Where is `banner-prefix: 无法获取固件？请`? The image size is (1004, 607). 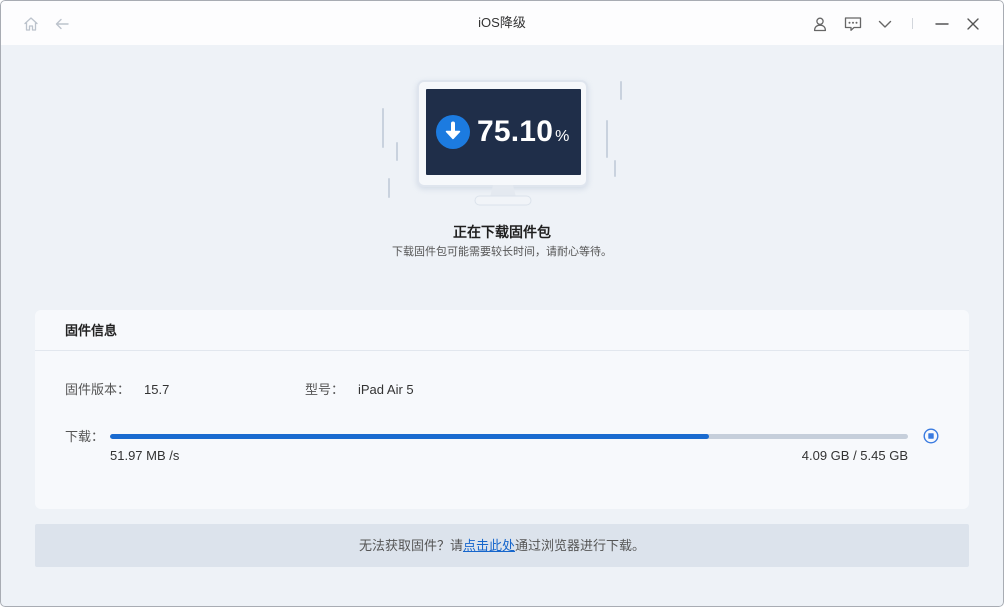 banner-prefix: 无法获取固件？请 is located at coordinates (410, 545).